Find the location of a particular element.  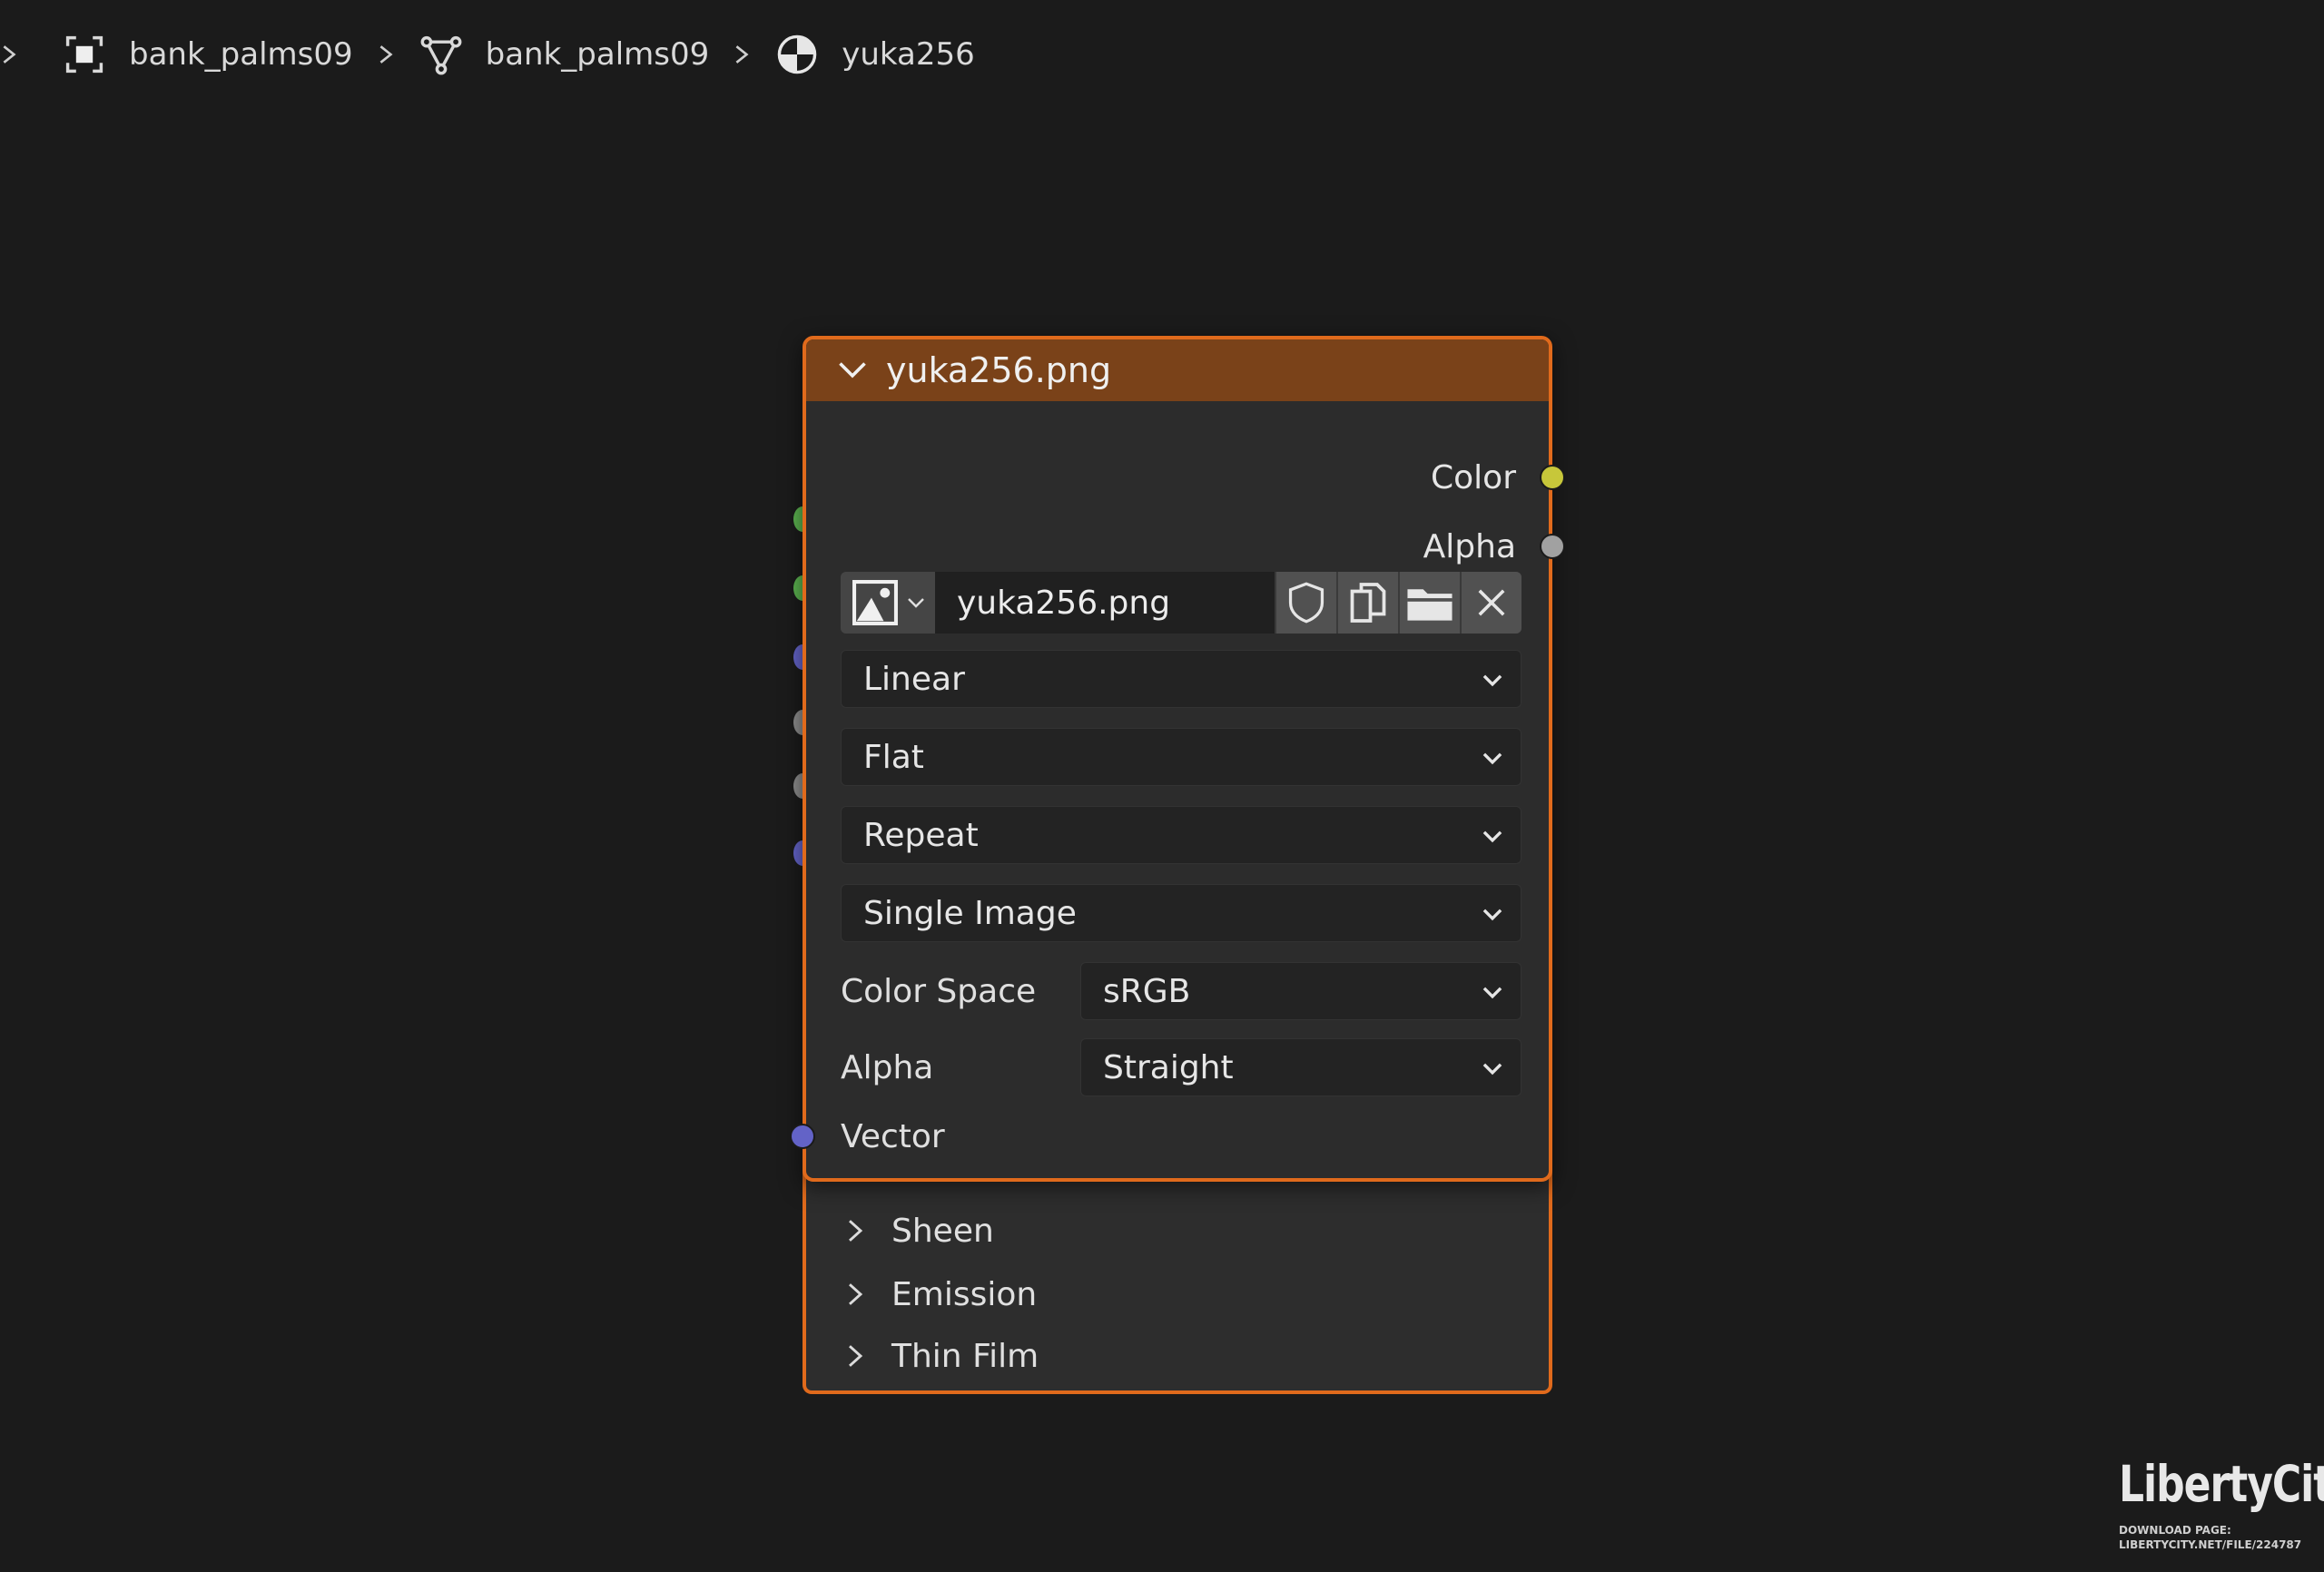

breadcrumb-material-label: yuka256 is located at coordinates (908, 54).